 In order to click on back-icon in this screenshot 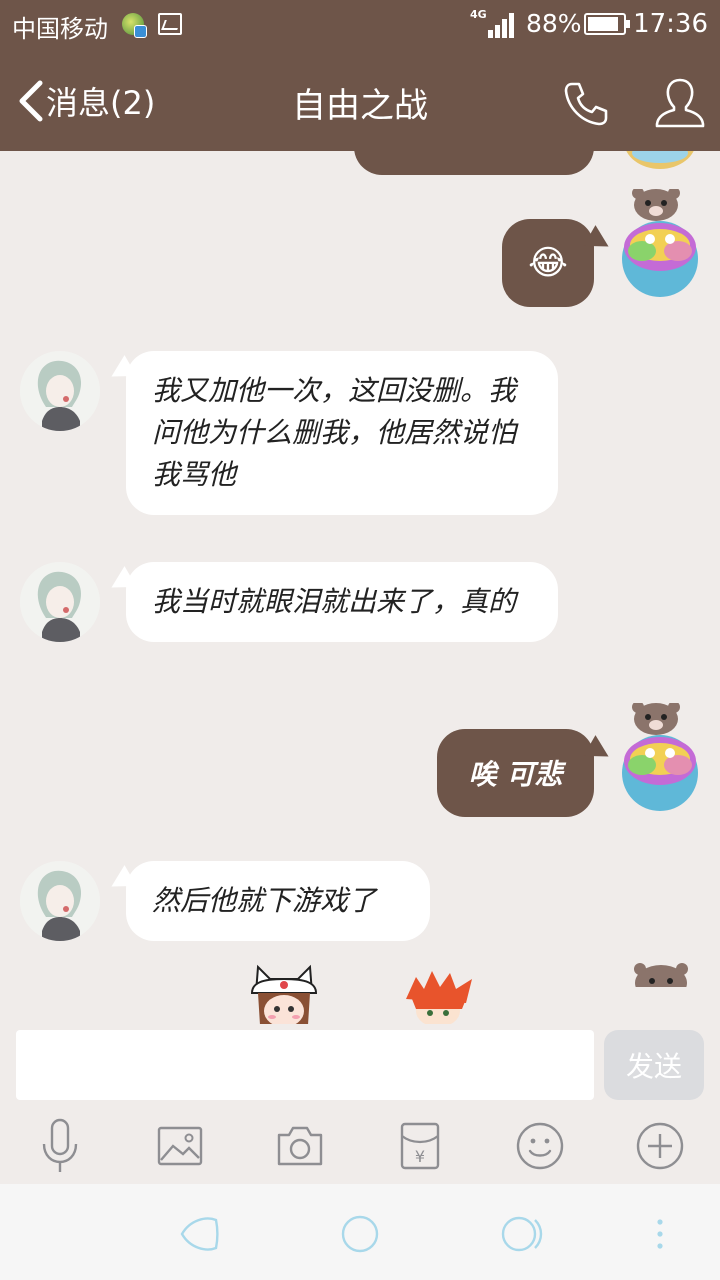, I will do `click(198, 1234)`.